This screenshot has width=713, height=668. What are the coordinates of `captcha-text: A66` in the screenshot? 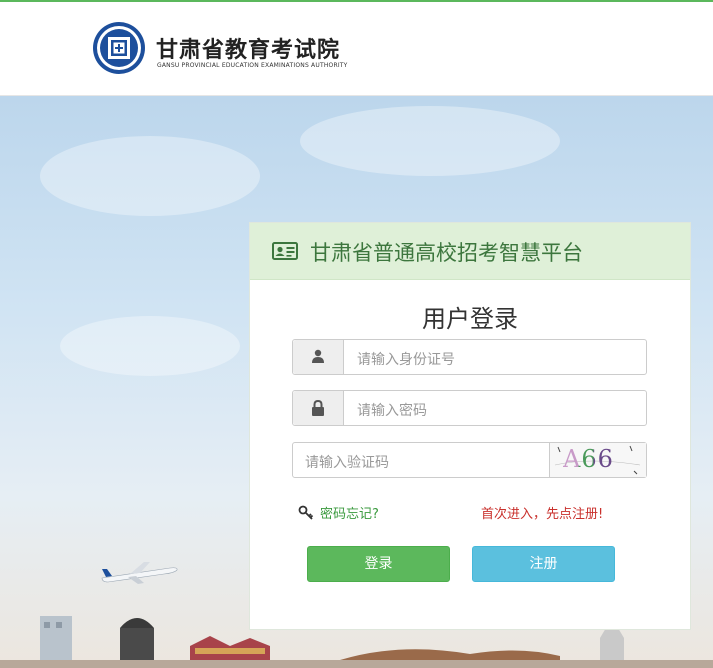 It's located at (588, 459).